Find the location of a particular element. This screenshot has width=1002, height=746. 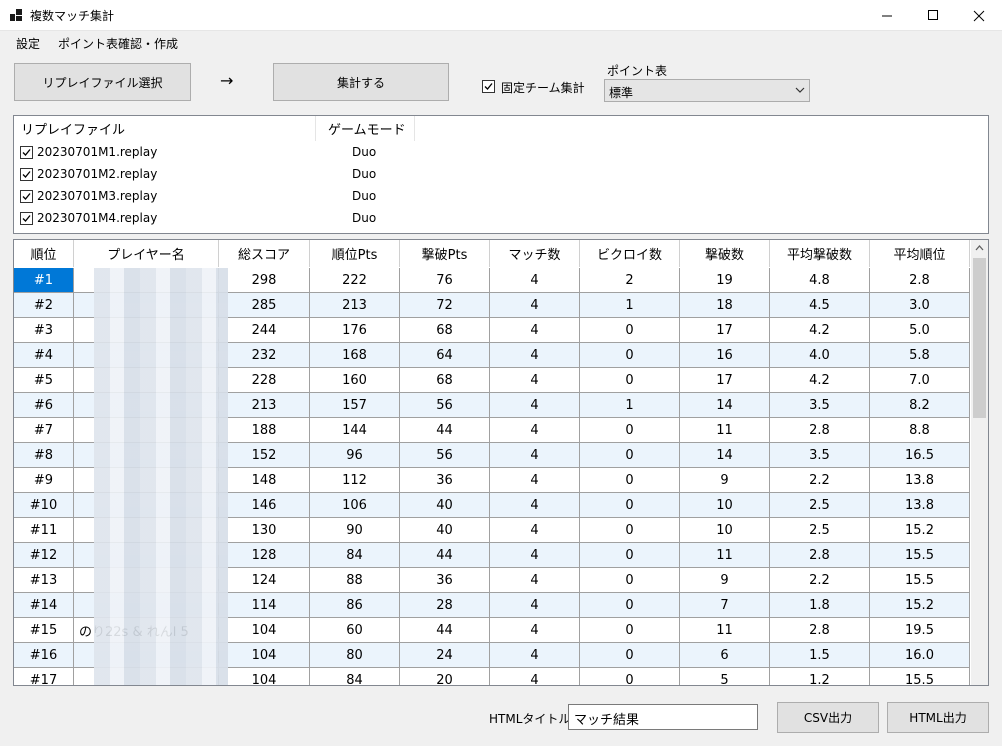

table-row: #11 130 90 40 4 0 10 2.5 15.2 is located at coordinates (492, 530).